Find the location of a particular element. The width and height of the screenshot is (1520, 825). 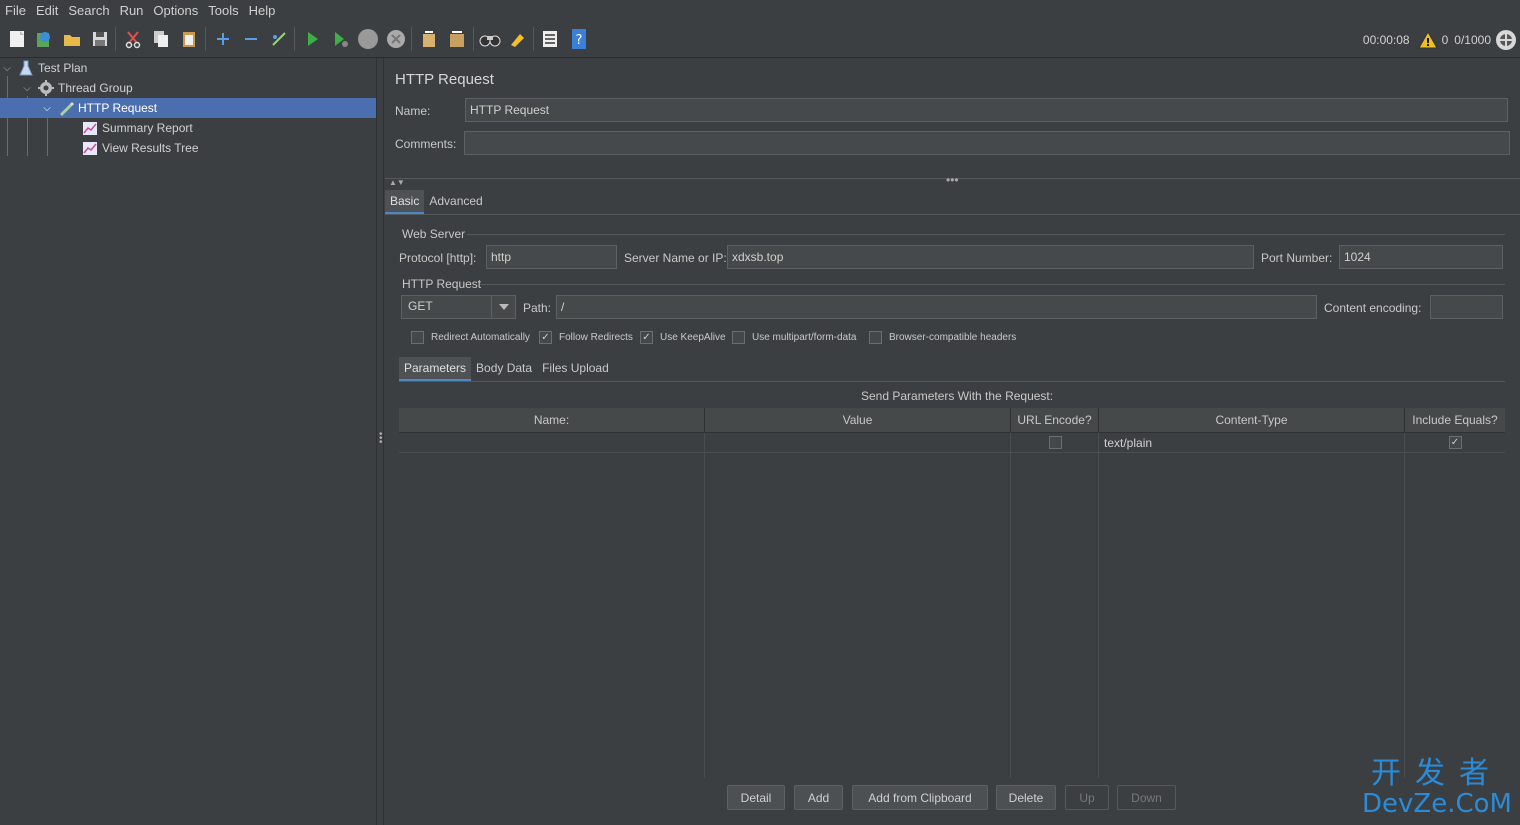

column-header-content-type: Content-Type is located at coordinates (1252, 420).